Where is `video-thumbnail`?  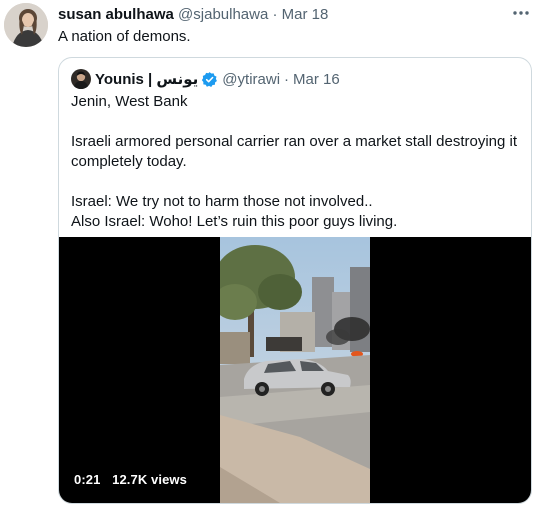 video-thumbnail is located at coordinates (295, 370).